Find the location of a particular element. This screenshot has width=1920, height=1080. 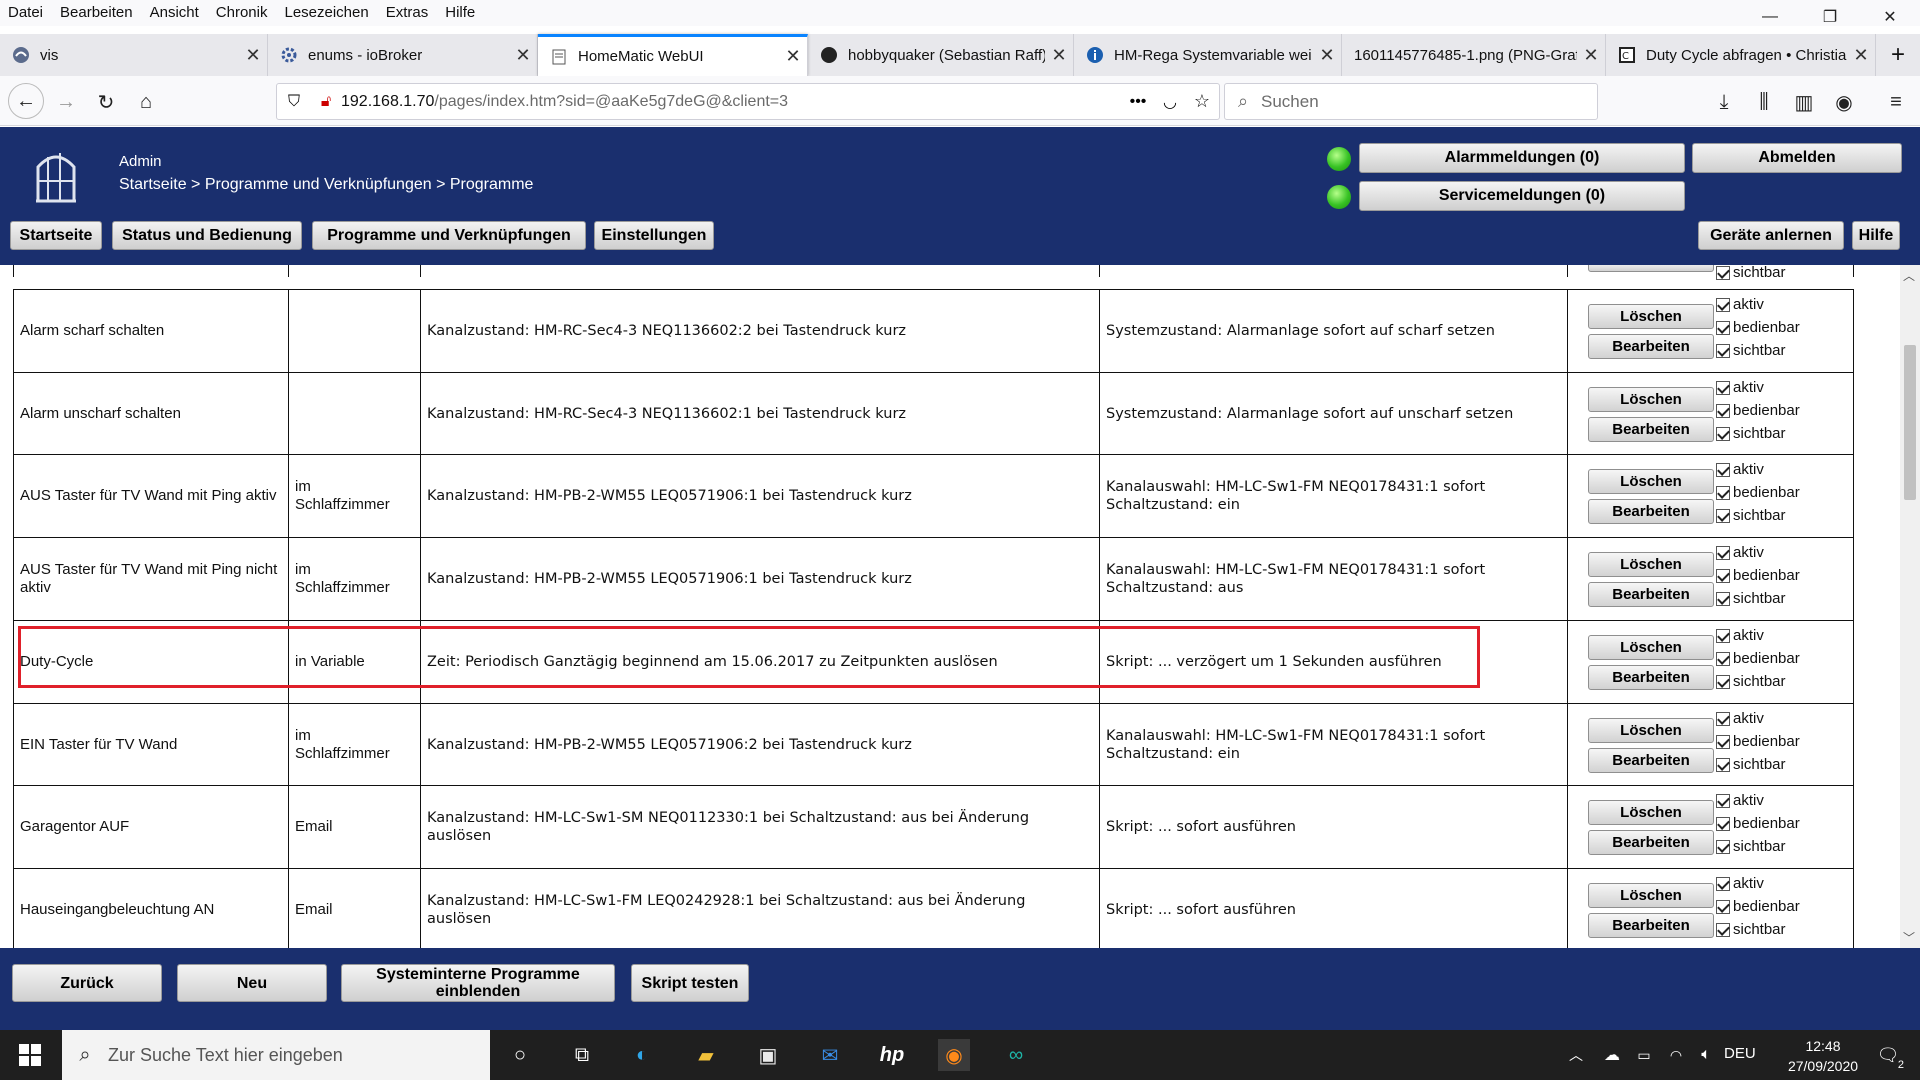

account-icon: ◉ is located at coordinates (1844, 102).